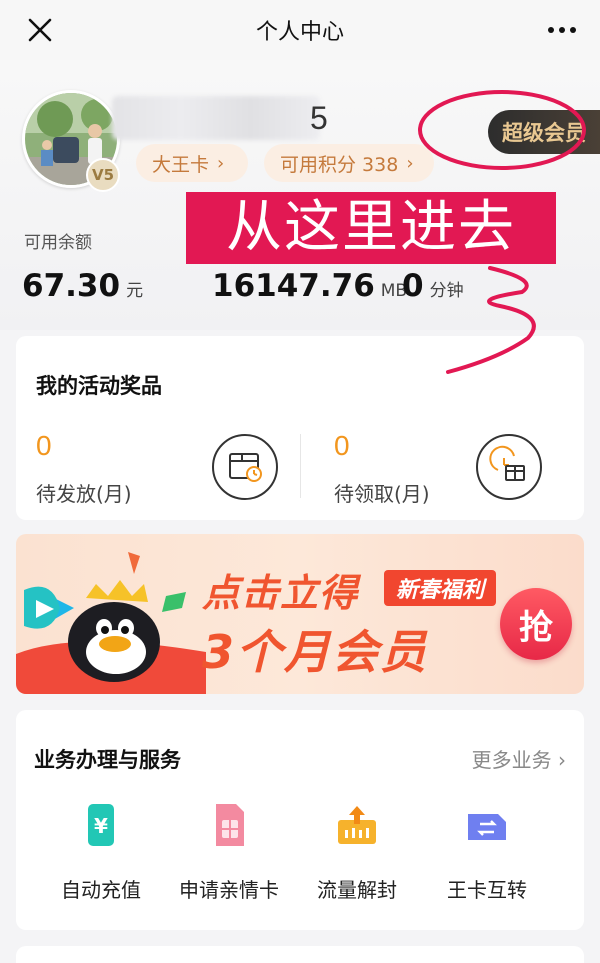 Image resolution: width=600 pixels, height=963 pixels. What do you see at coordinates (216, 118) in the screenshot?
I see `username-redacted` at bounding box center [216, 118].